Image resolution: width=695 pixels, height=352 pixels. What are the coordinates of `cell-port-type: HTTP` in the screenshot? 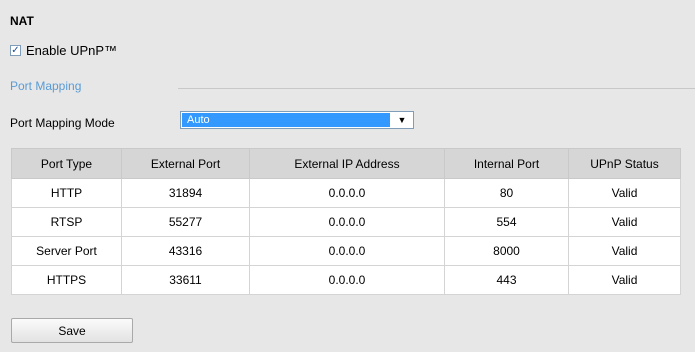 It's located at (66, 193).